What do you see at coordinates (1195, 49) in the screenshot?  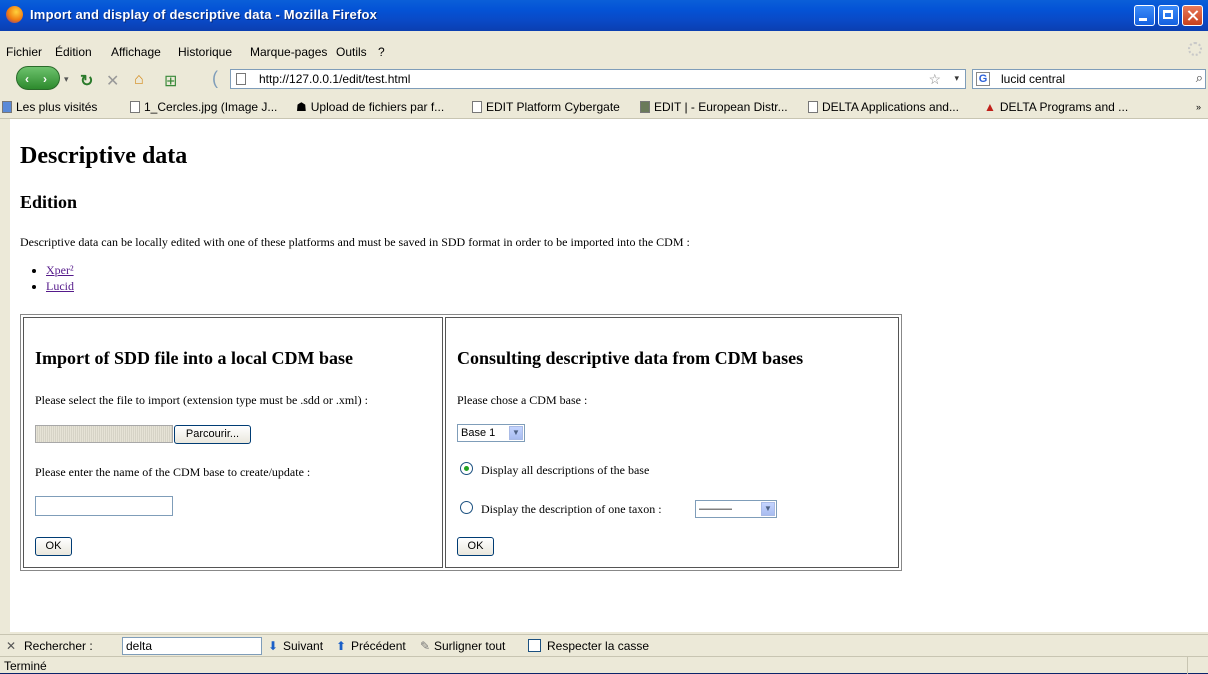 I see `throbber-icon` at bounding box center [1195, 49].